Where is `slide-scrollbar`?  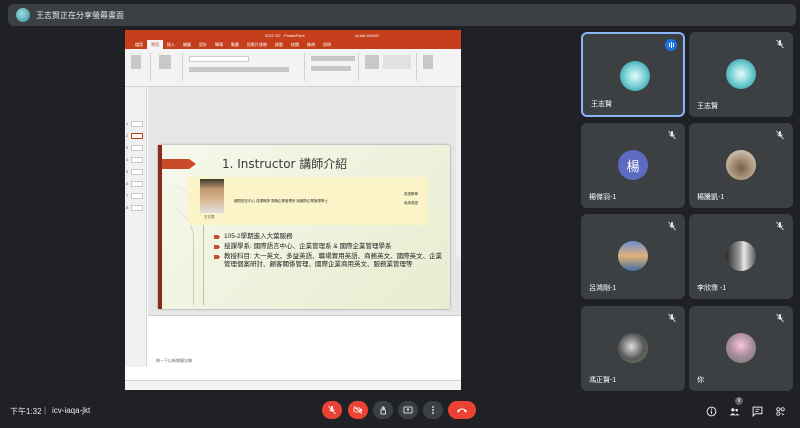 slide-scrollbar is located at coordinates (458, 172).